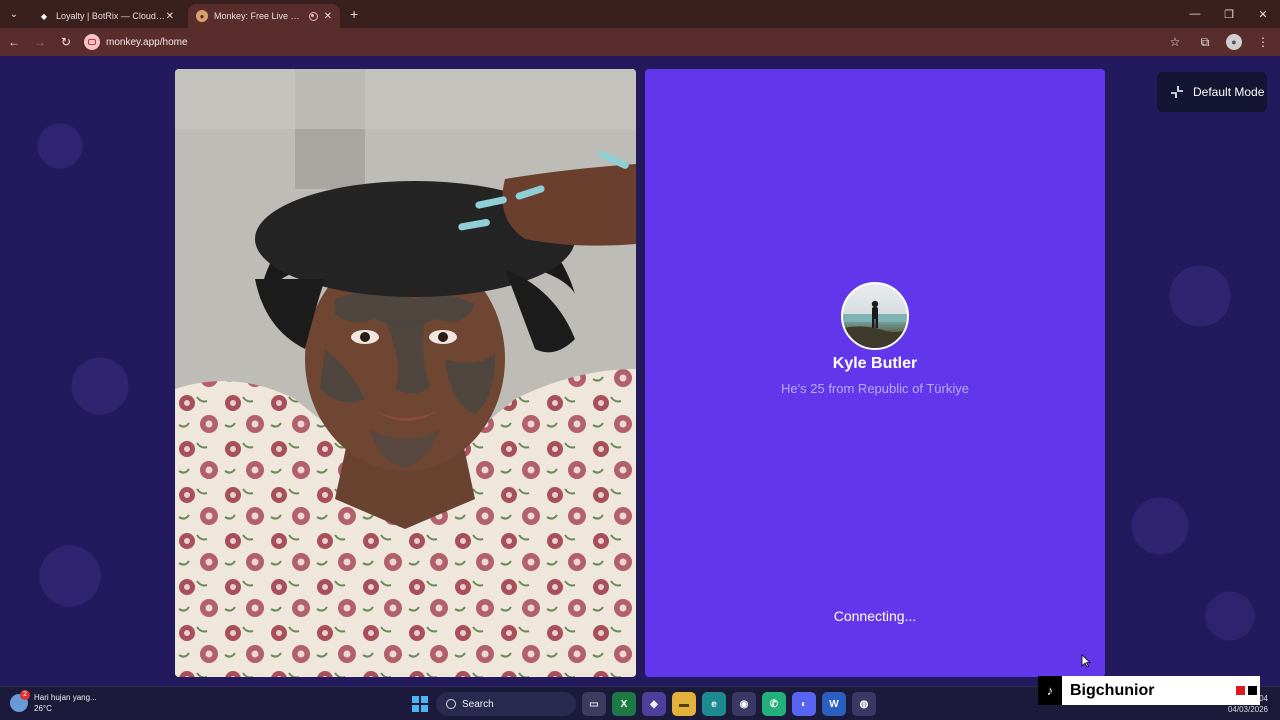 Image resolution: width=1280 pixels, height=720 pixels. Describe the element at coordinates (875, 324) in the screenshot. I see `person-silhouette-icon` at that location.